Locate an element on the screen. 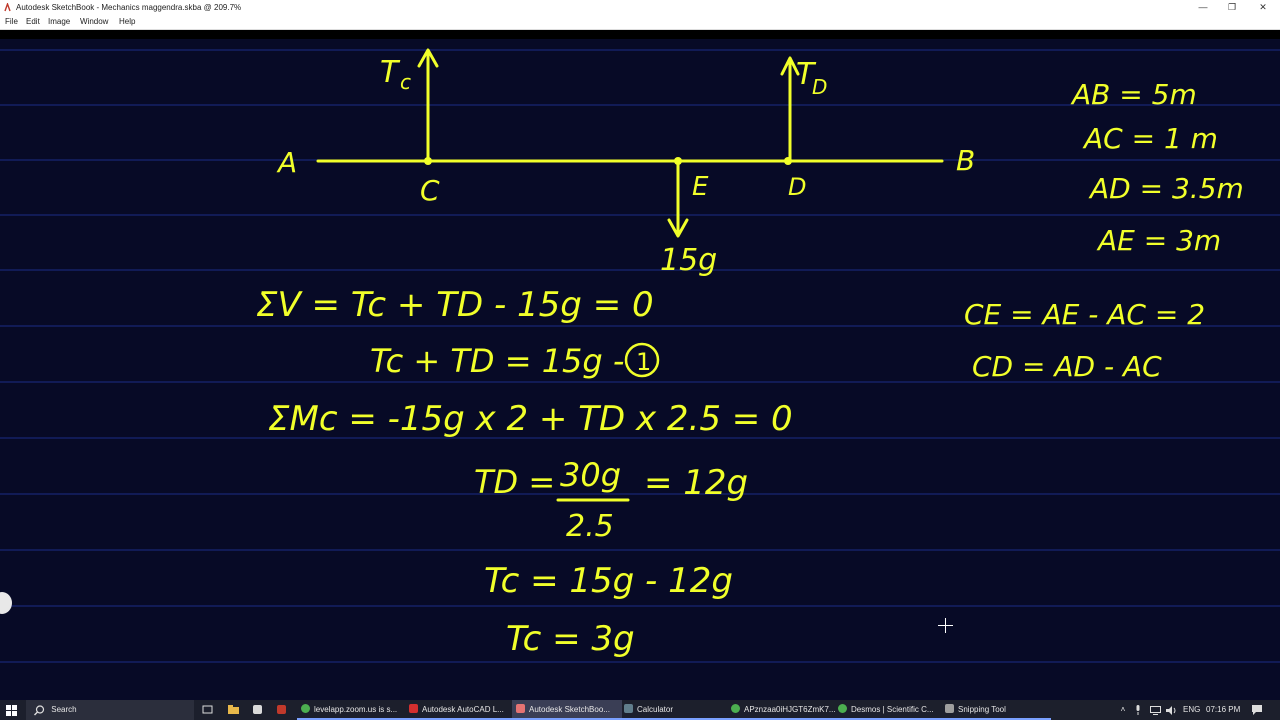  equation-td-result: = 12g is located at coordinates (696, 483).